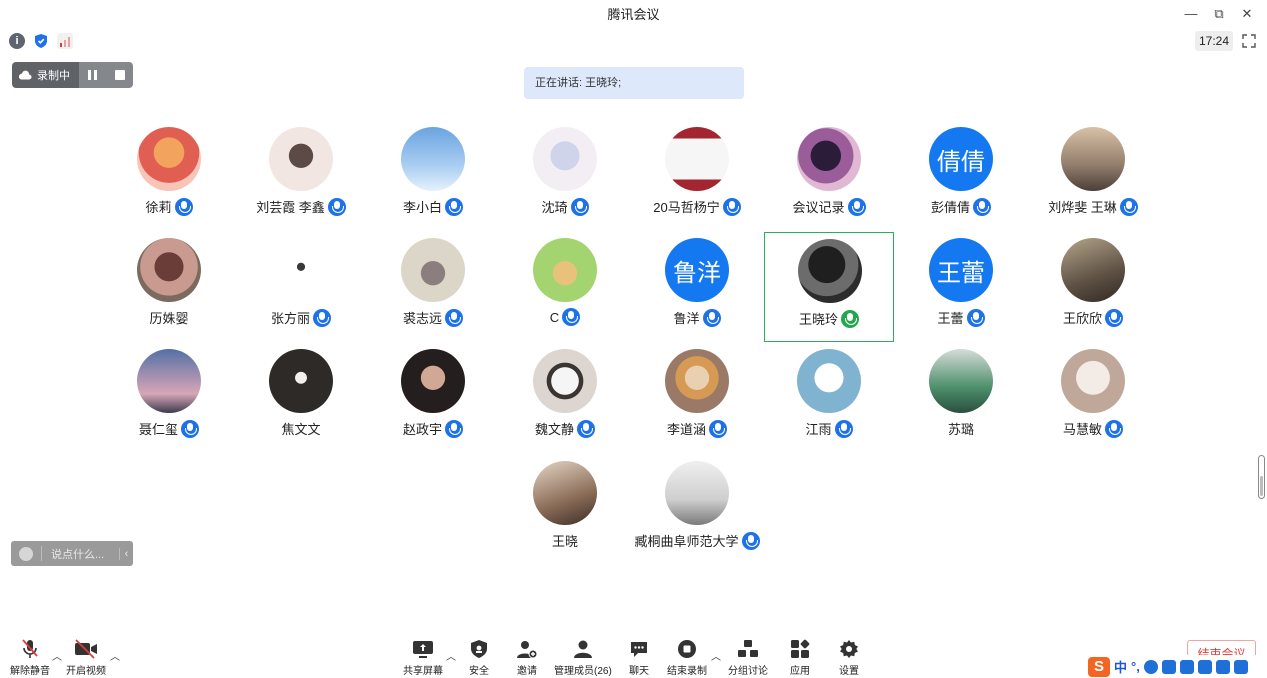 The image size is (1267, 678). Describe the element at coordinates (301, 398) in the screenshot. I see `participant-tile: 焦文文` at that location.